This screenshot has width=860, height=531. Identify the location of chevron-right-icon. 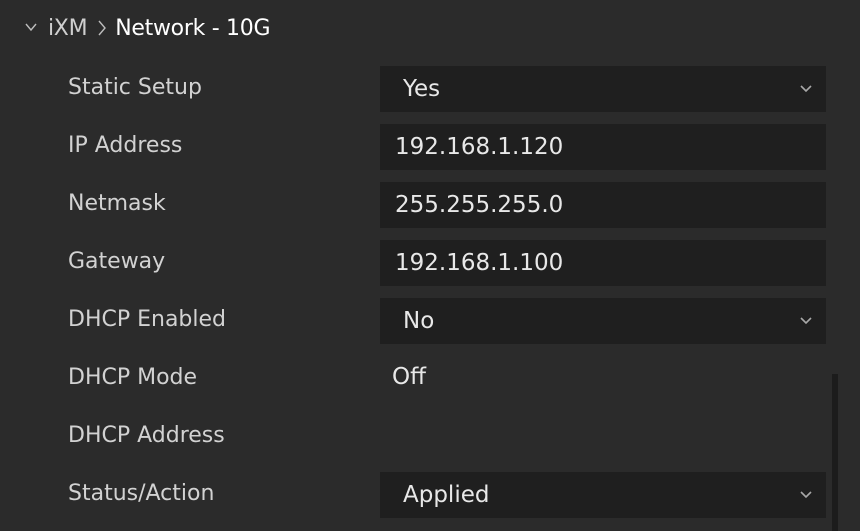
(102, 28).